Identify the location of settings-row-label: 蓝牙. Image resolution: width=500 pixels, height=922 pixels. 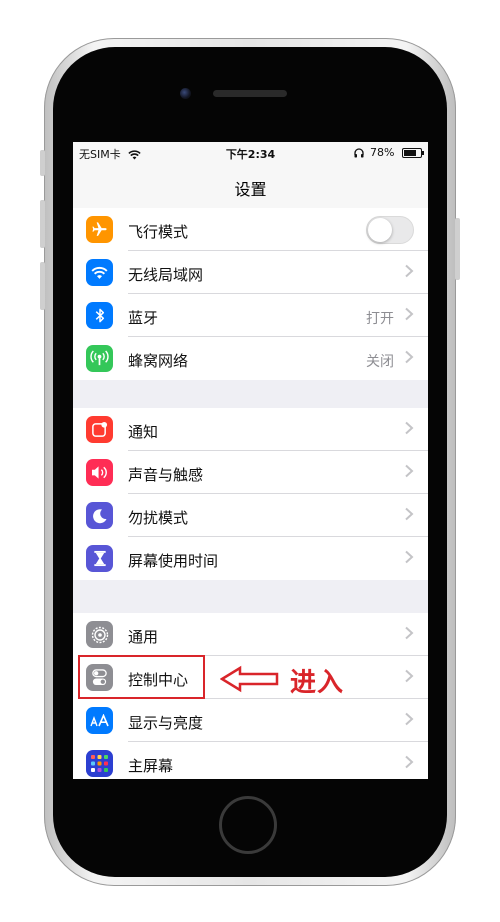
(143, 318).